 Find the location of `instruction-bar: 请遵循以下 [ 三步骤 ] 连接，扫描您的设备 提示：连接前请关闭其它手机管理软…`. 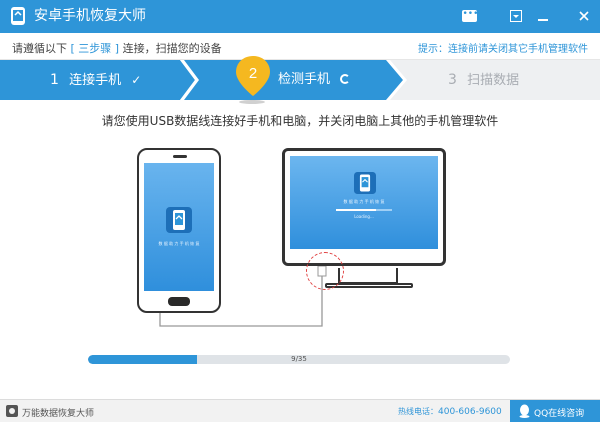

instruction-bar: 请遵循以下 [ 三步骤 ] 连接，扫描您的设备 提示：连接前请关闭其它手机管理软… is located at coordinates (300, 46).